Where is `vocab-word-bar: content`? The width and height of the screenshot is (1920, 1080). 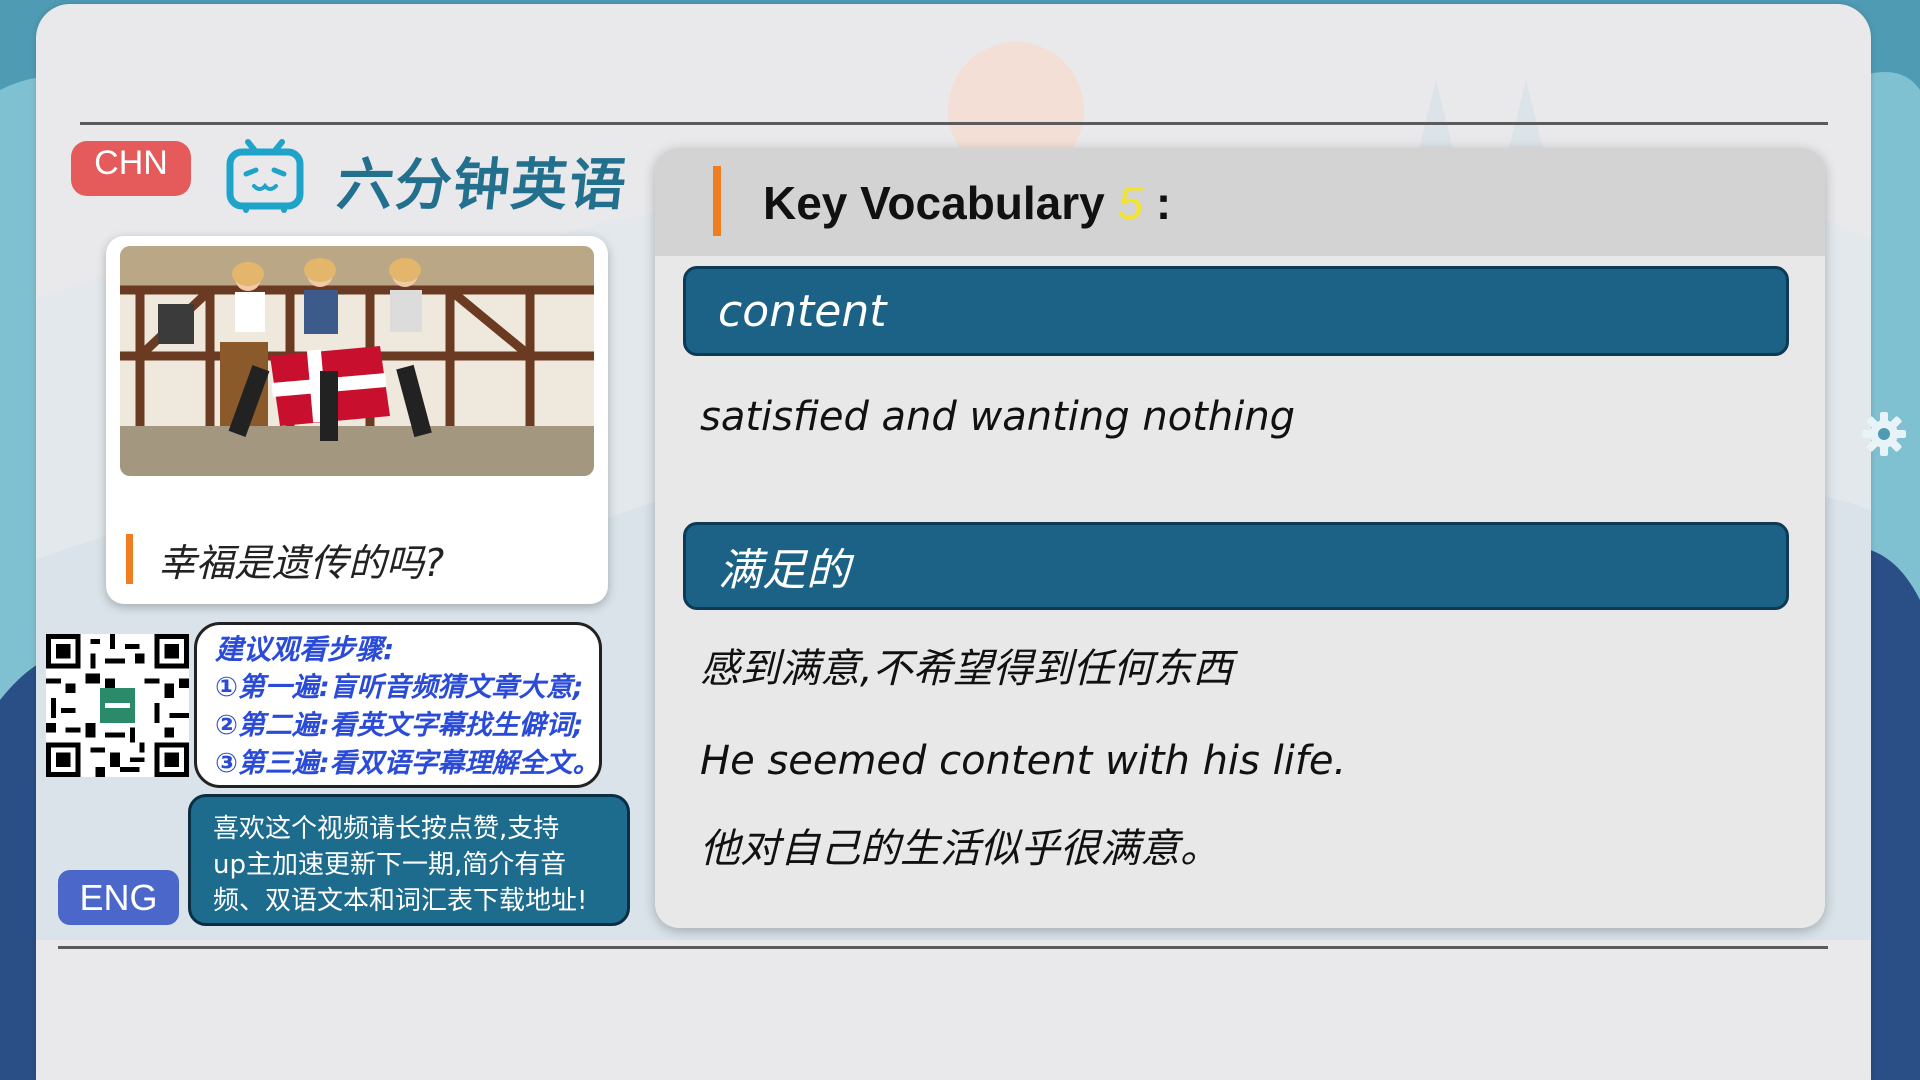 vocab-word-bar: content is located at coordinates (1236, 311).